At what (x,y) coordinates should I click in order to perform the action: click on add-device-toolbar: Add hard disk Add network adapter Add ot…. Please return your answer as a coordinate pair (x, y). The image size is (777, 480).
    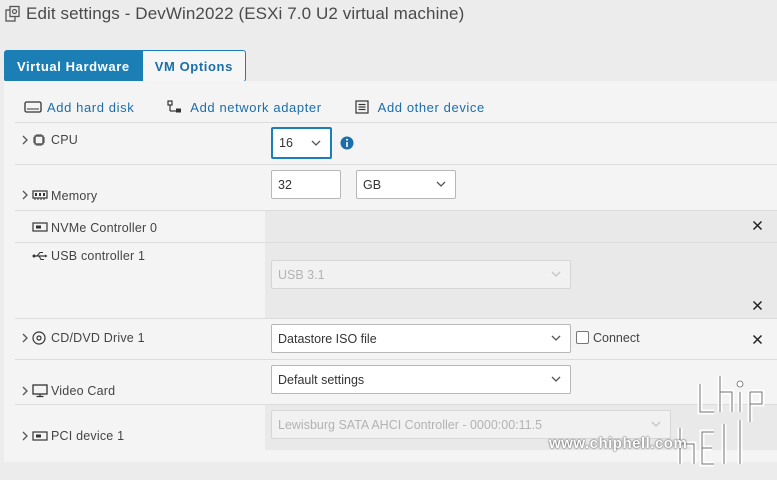
    Looking at the image, I should click on (271, 107).